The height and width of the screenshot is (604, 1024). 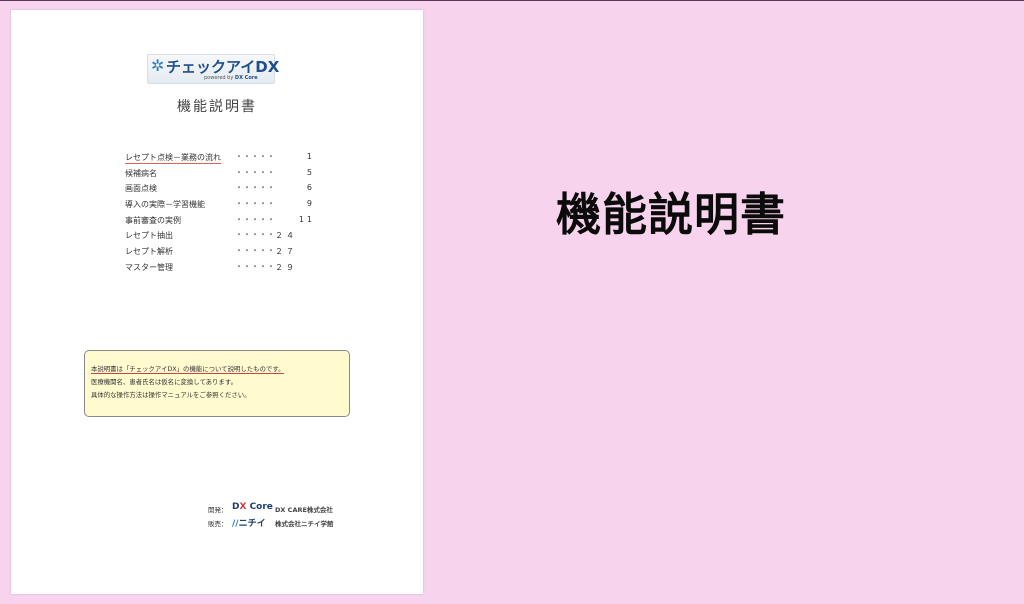 I want to click on sparkle-icon: ✲, so click(x=158, y=65).